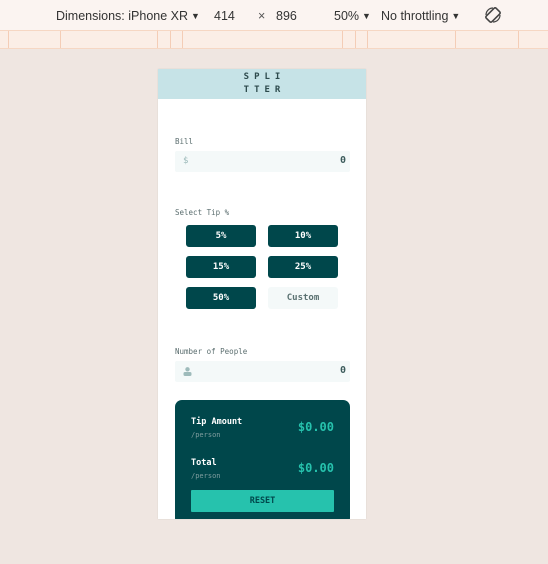  I want to click on tip-per-person-label: /person, so click(206, 435).